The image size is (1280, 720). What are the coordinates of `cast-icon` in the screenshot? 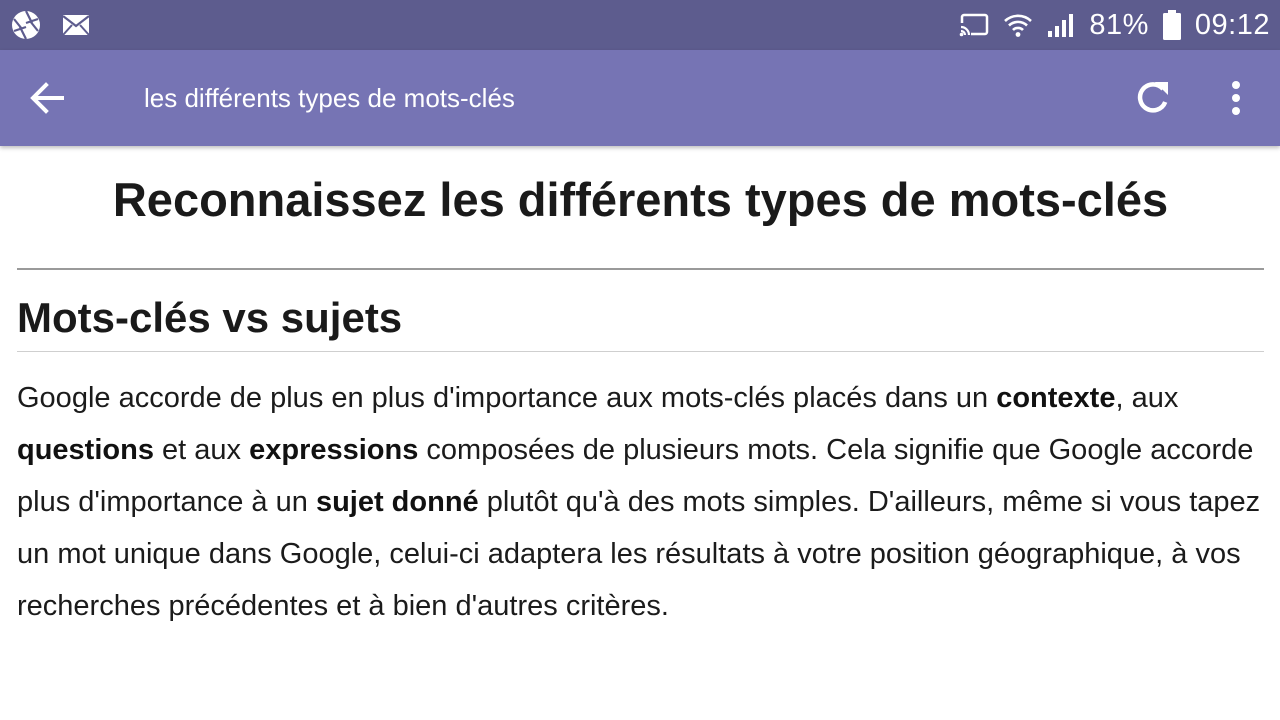 It's located at (974, 25).